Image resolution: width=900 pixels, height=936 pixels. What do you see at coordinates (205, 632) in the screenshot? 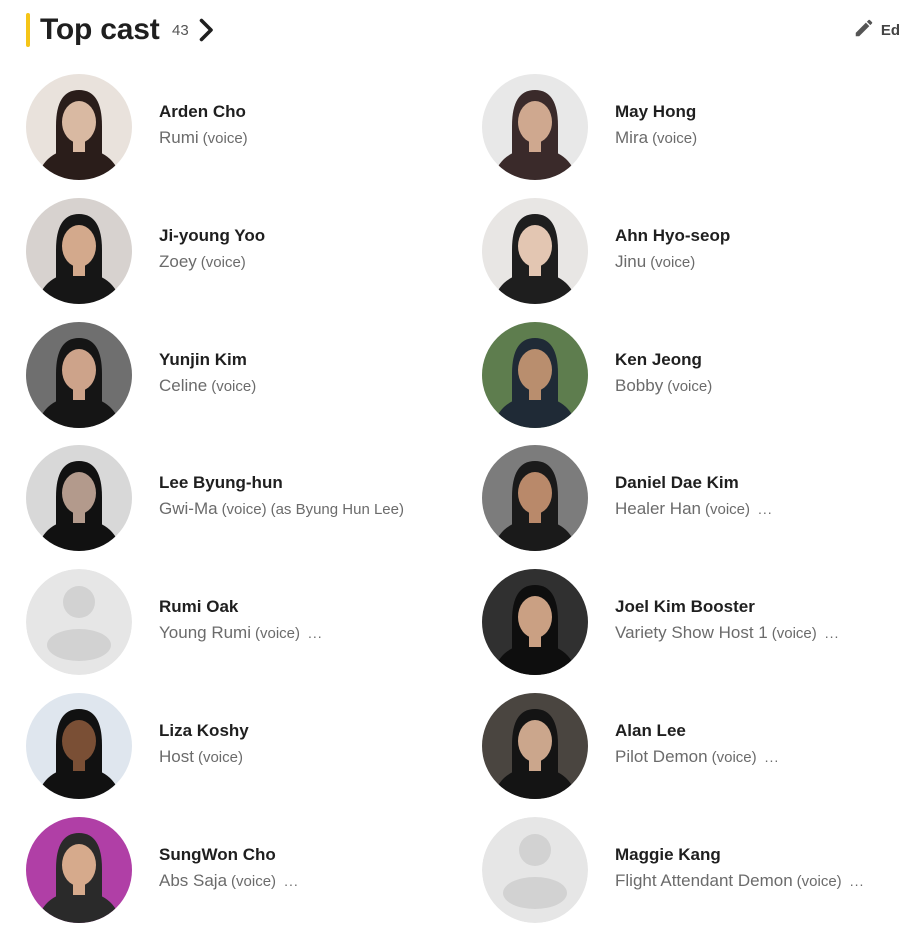
I see `character-name: Young Rumi` at bounding box center [205, 632].